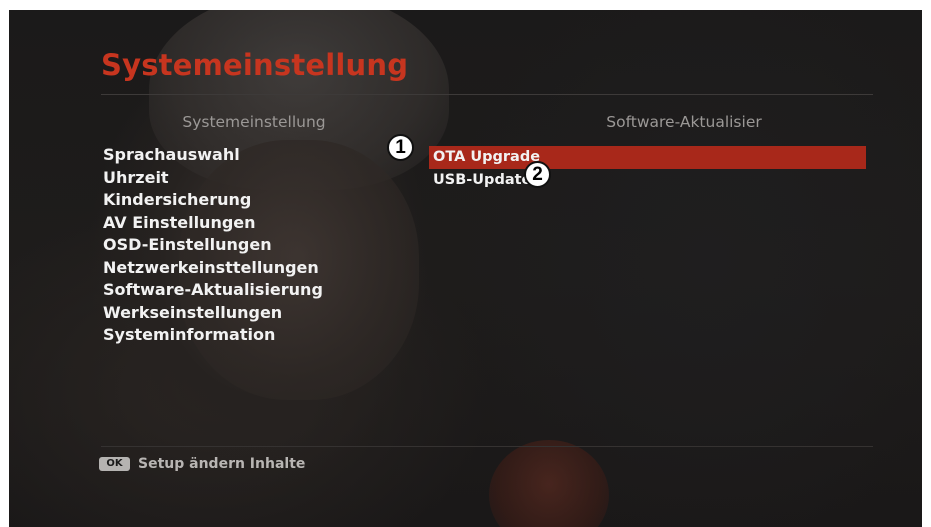 The image size is (931, 527). I want to click on menu-item-kindersicherung: Kindersicherung, so click(213, 200).